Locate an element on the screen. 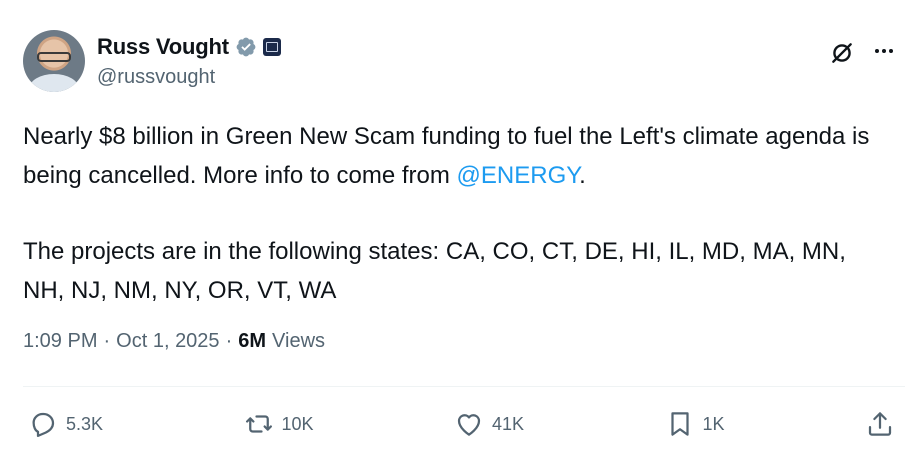 The image size is (919, 459). repost-button: 10K is located at coordinates (279, 424).